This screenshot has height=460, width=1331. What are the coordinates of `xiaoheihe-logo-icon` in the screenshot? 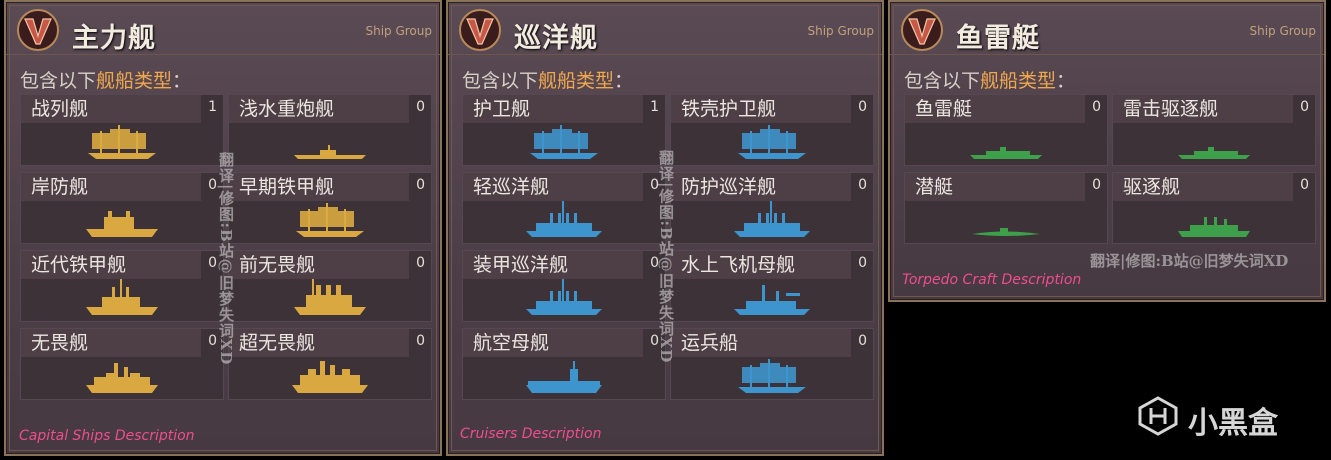 It's located at (1158, 416).